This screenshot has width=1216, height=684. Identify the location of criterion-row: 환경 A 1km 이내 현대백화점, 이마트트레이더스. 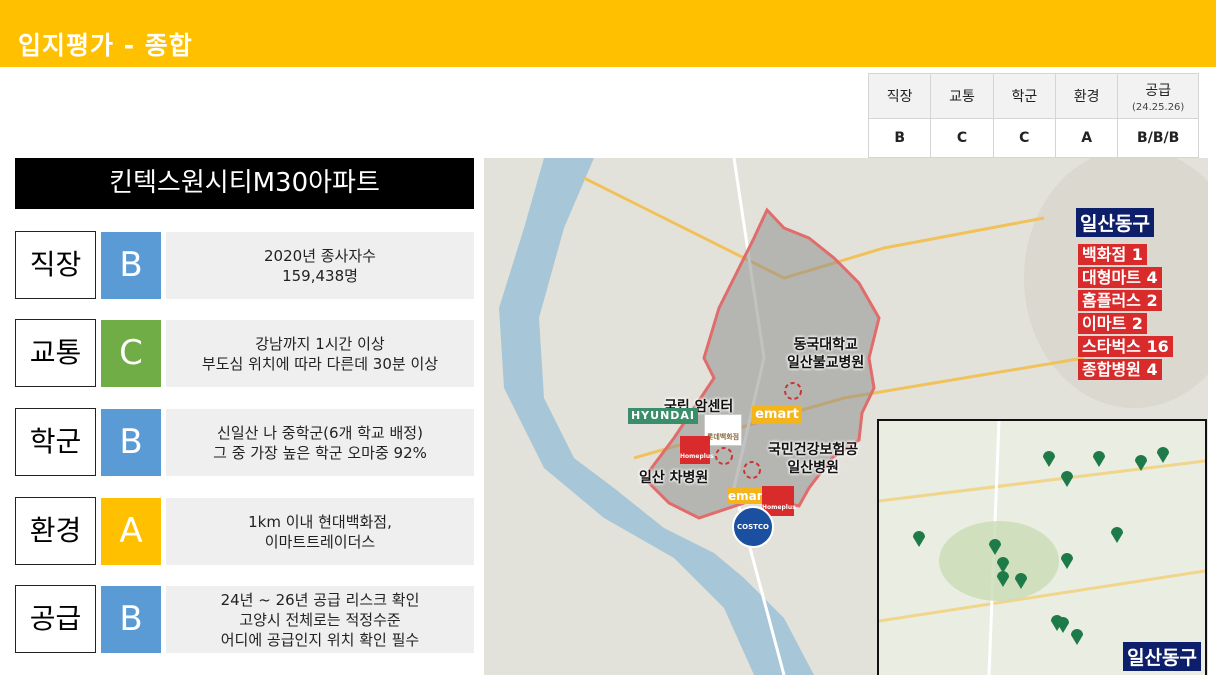
(244, 531).